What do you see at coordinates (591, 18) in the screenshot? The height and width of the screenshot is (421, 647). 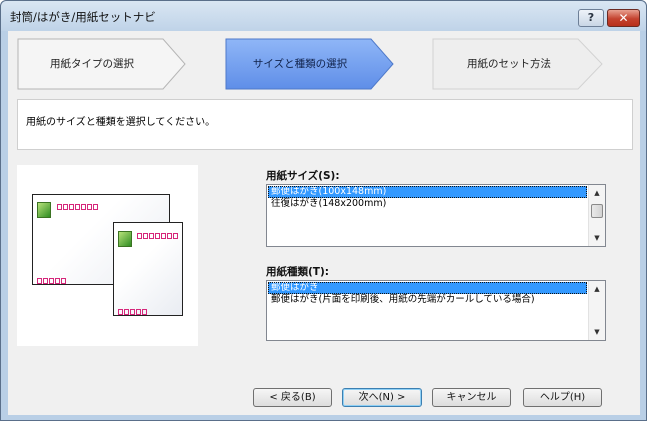 I see `help-button: ?` at bounding box center [591, 18].